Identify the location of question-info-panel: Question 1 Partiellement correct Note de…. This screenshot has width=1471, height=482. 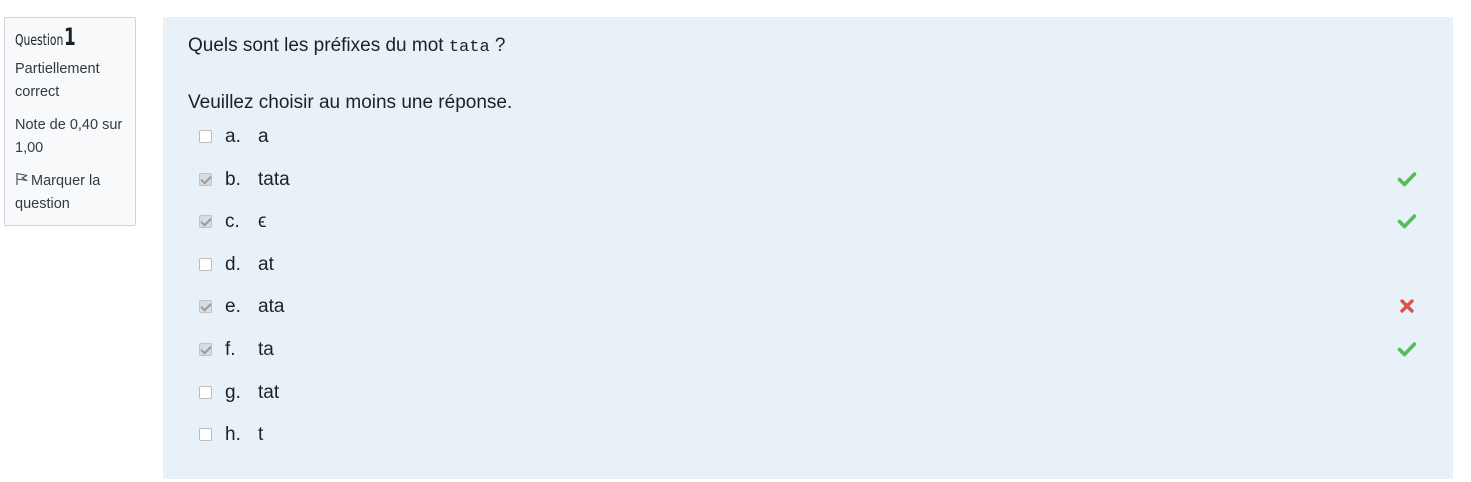
(70, 121).